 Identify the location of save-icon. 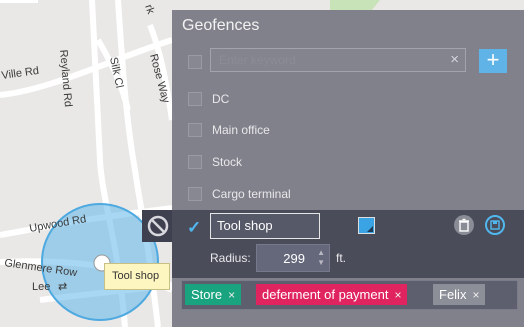
(495, 225).